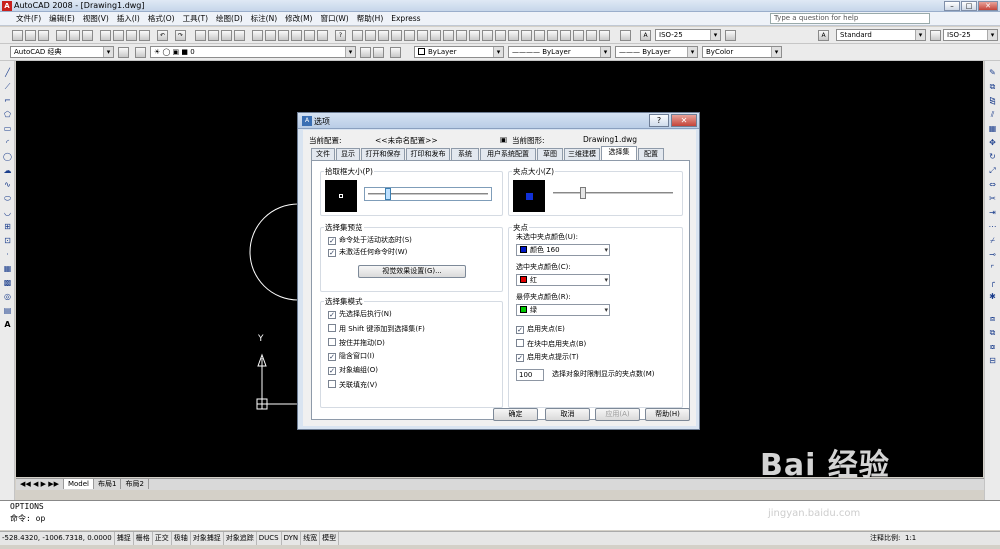  Describe the element at coordinates (62, 19) in the screenshot. I see `menu-edit: 编辑(E)` at that location.